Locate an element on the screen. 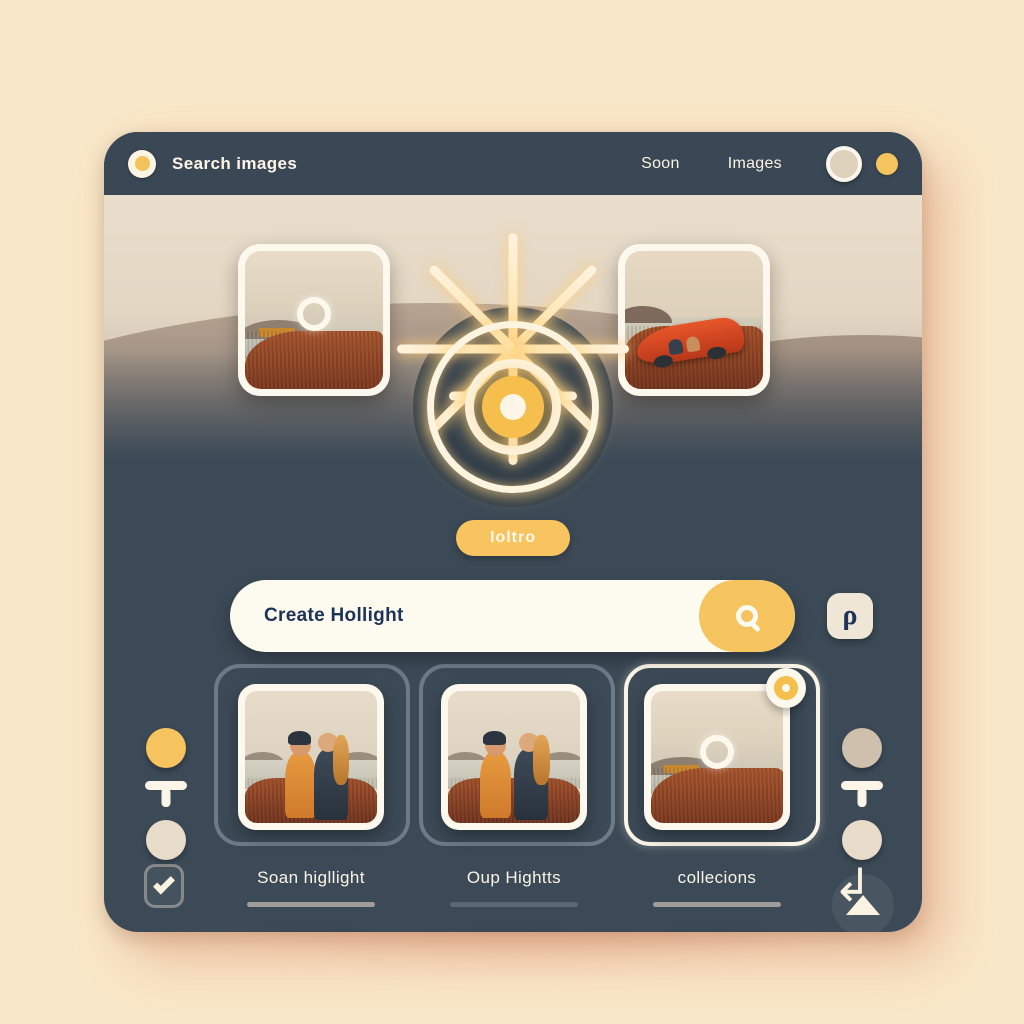 The height and width of the screenshot is (1024, 1024). left-side-toggle is located at coordinates (166, 794).